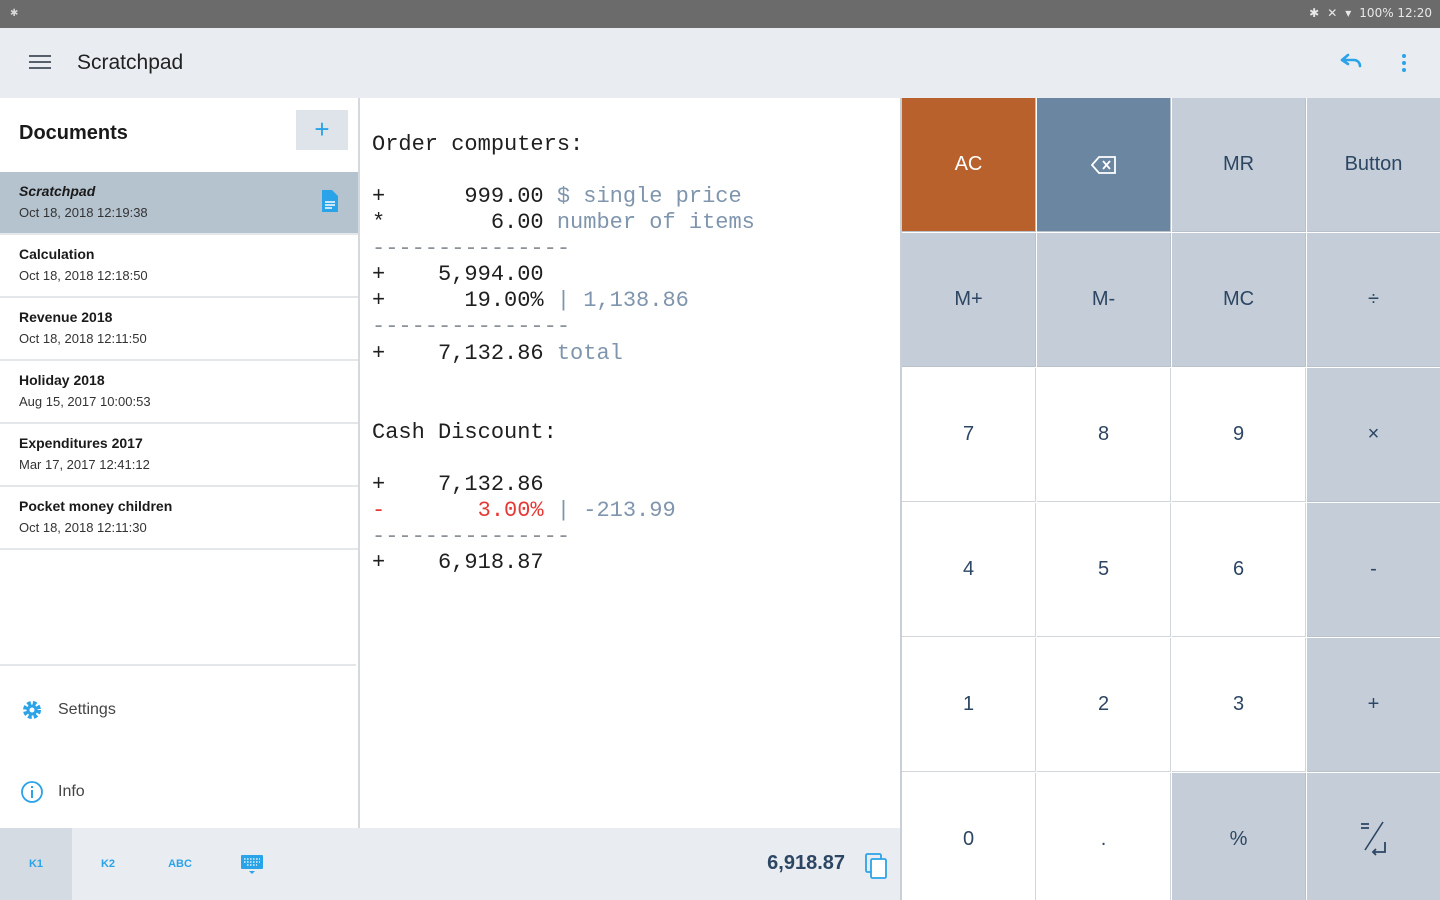 Image resolution: width=1440 pixels, height=900 pixels. What do you see at coordinates (1373, 435) in the screenshot?
I see `multiply-button: ×` at bounding box center [1373, 435].